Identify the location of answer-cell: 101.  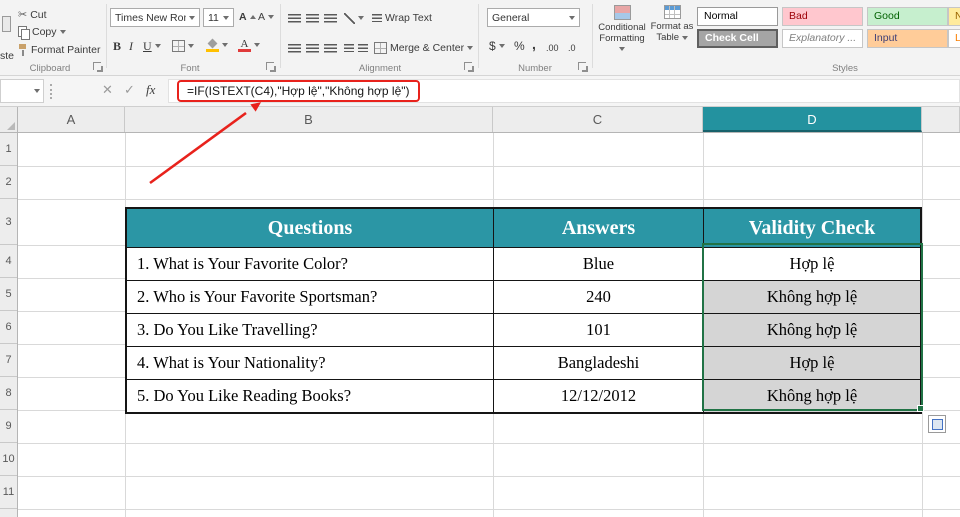
(598, 330).